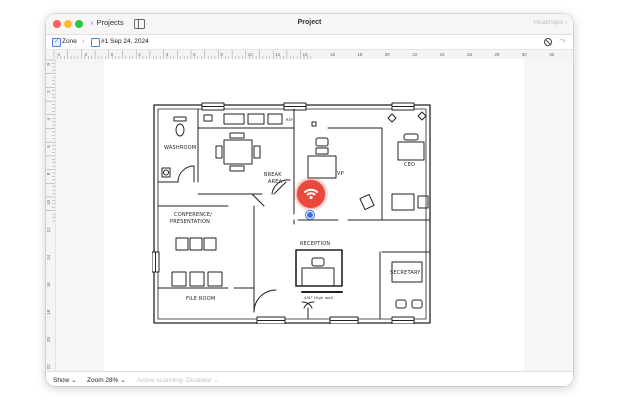  I want to click on ruler-label: 24, so click(443, 54).